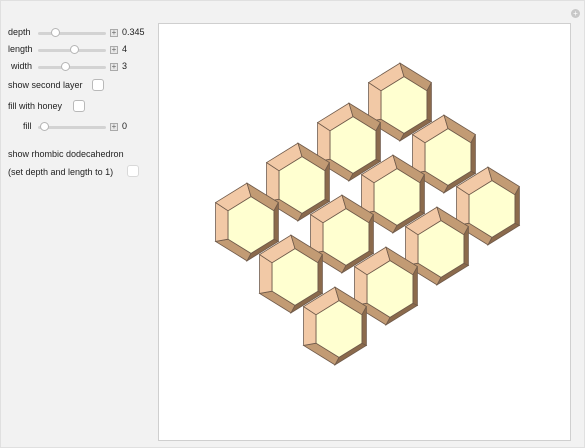 The width and height of the screenshot is (585, 448). I want to click on fill-slider-thumb, so click(44, 126).